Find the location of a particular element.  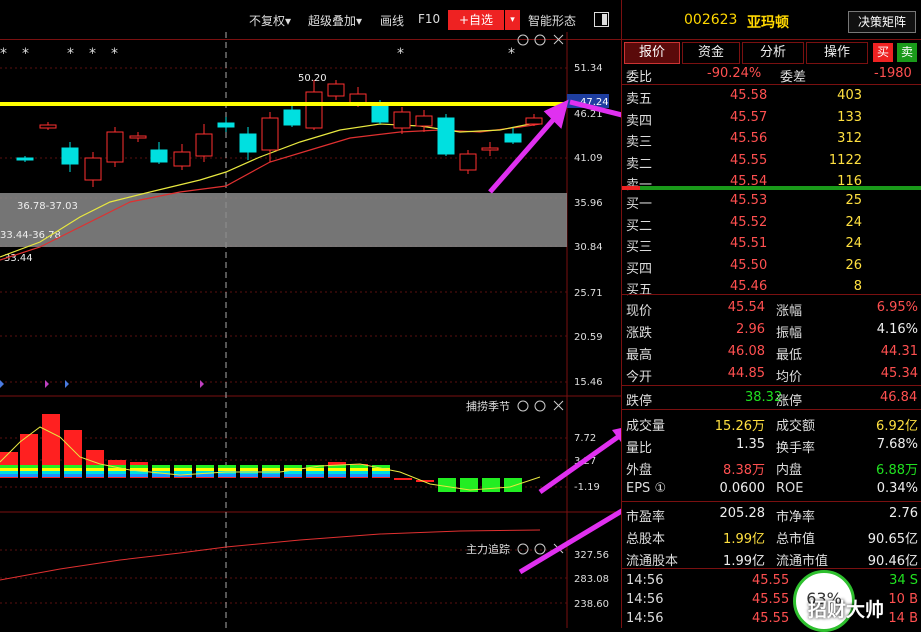

stat-row: 今开 44.85 均价 45.34 is located at coordinates (771, 374).